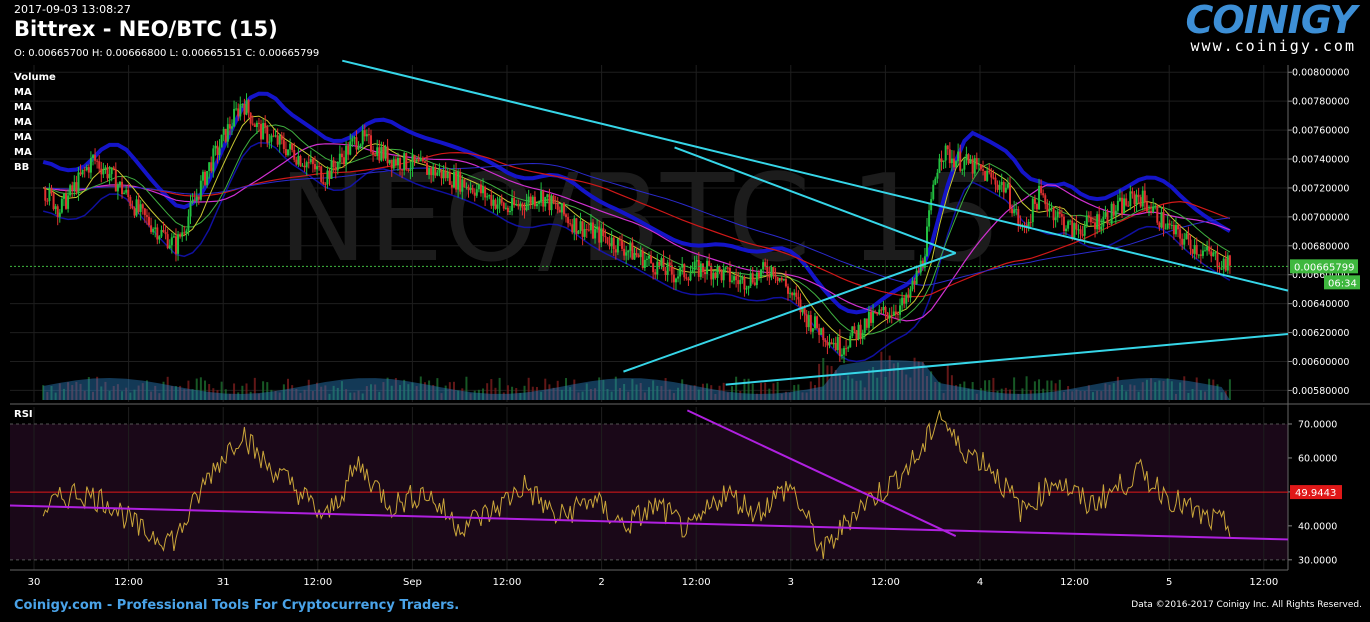 The image size is (1370, 622). What do you see at coordinates (128, 582) in the screenshot?
I see `x-tick-label: 12:00` at bounding box center [128, 582].